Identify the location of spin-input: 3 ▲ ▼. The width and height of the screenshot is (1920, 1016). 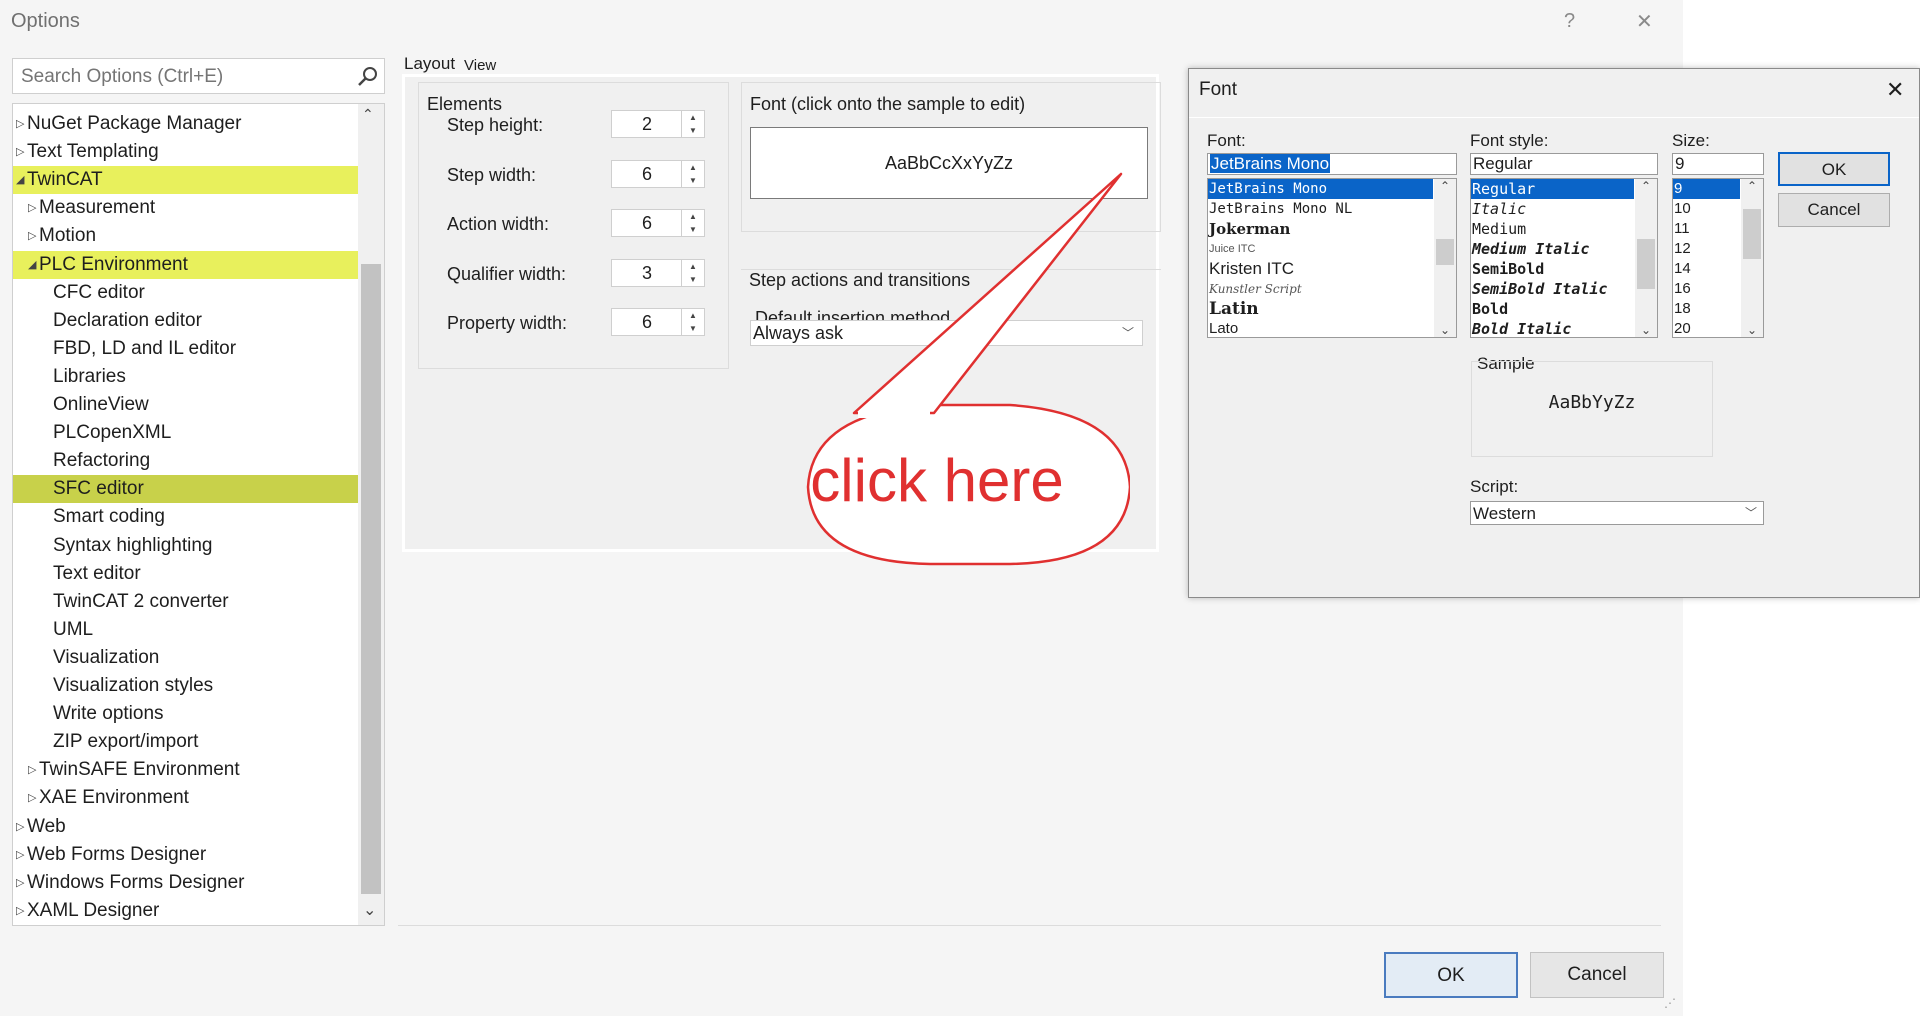
(658, 272).